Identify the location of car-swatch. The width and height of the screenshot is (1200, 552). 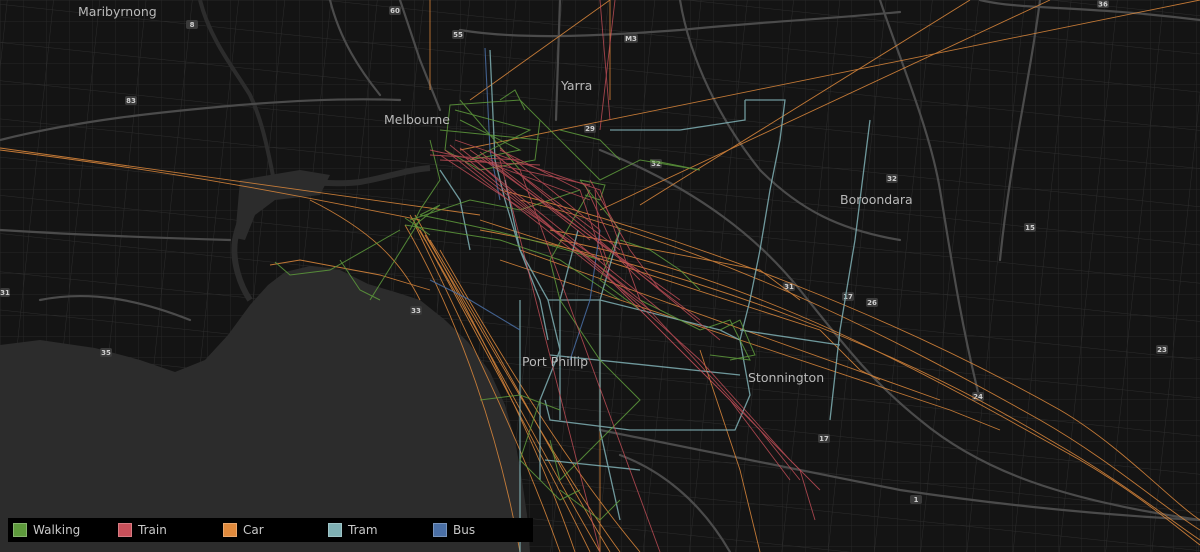
(230, 530).